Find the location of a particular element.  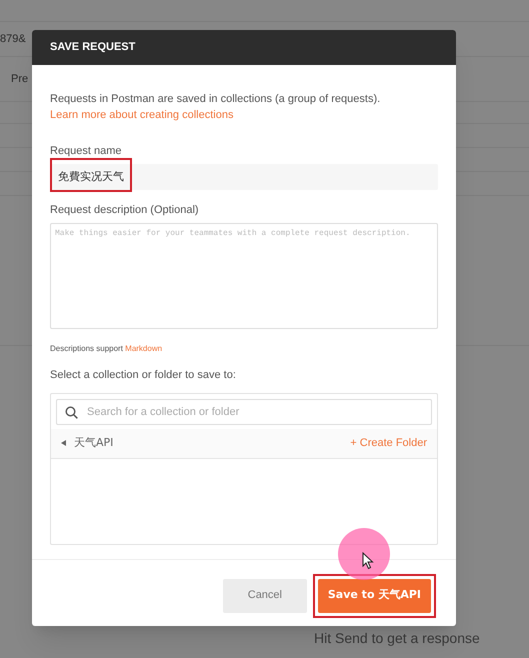

collection-name: 天气API is located at coordinates (94, 442).